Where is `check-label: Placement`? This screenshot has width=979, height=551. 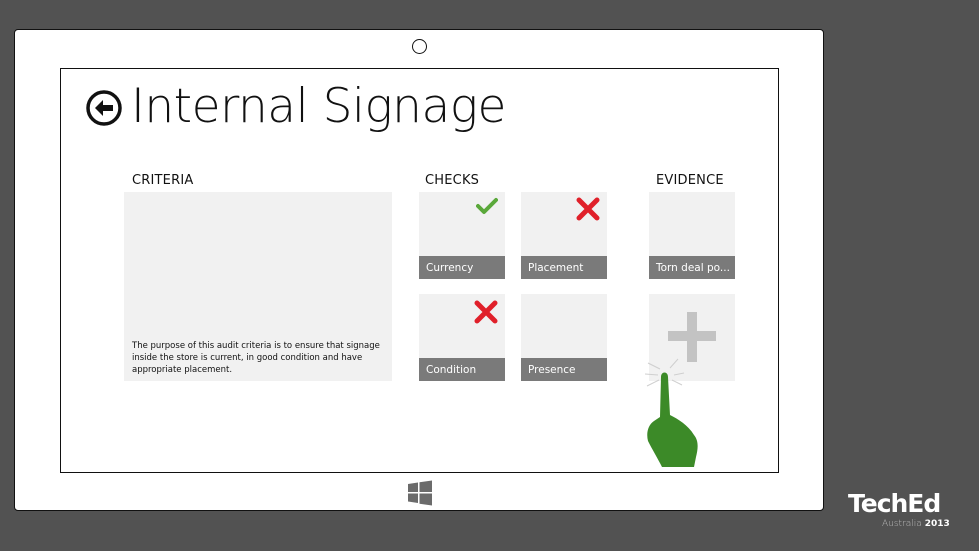
check-label: Placement is located at coordinates (564, 267).